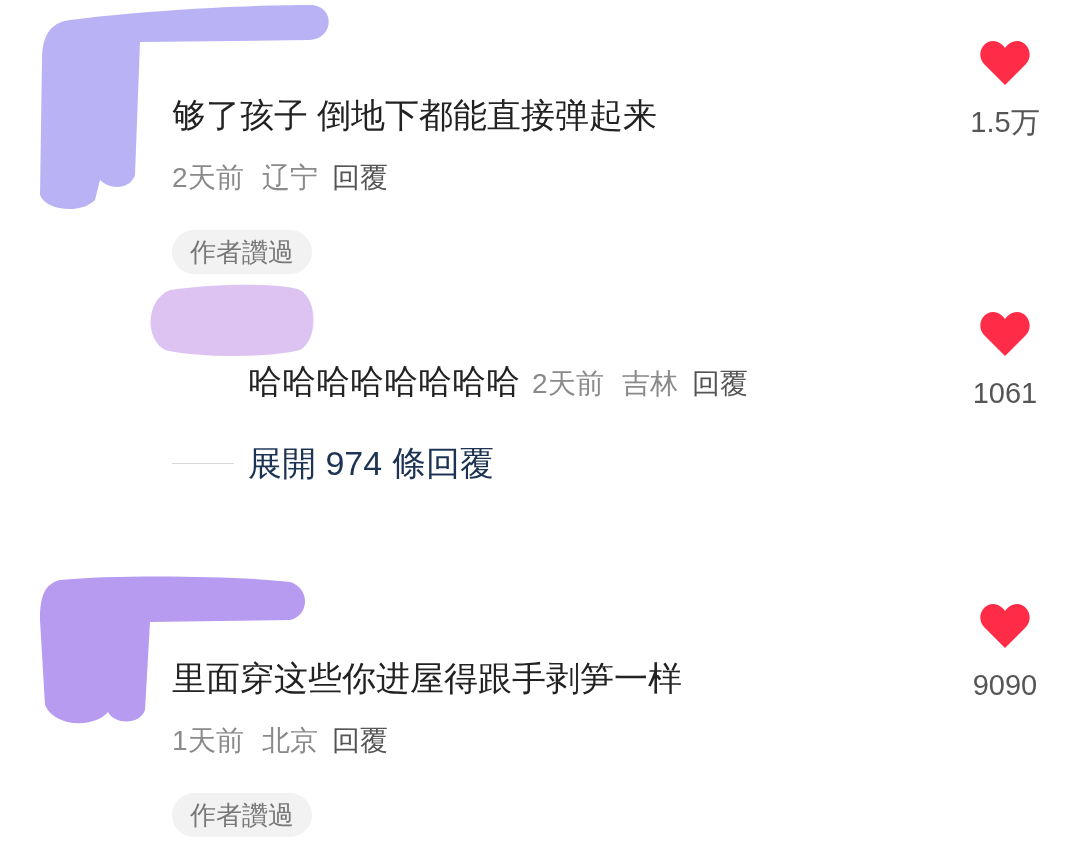 The width and height of the screenshot is (1080, 867). I want to click on expand-replies-link: 展開 974 條回覆, so click(371, 463).